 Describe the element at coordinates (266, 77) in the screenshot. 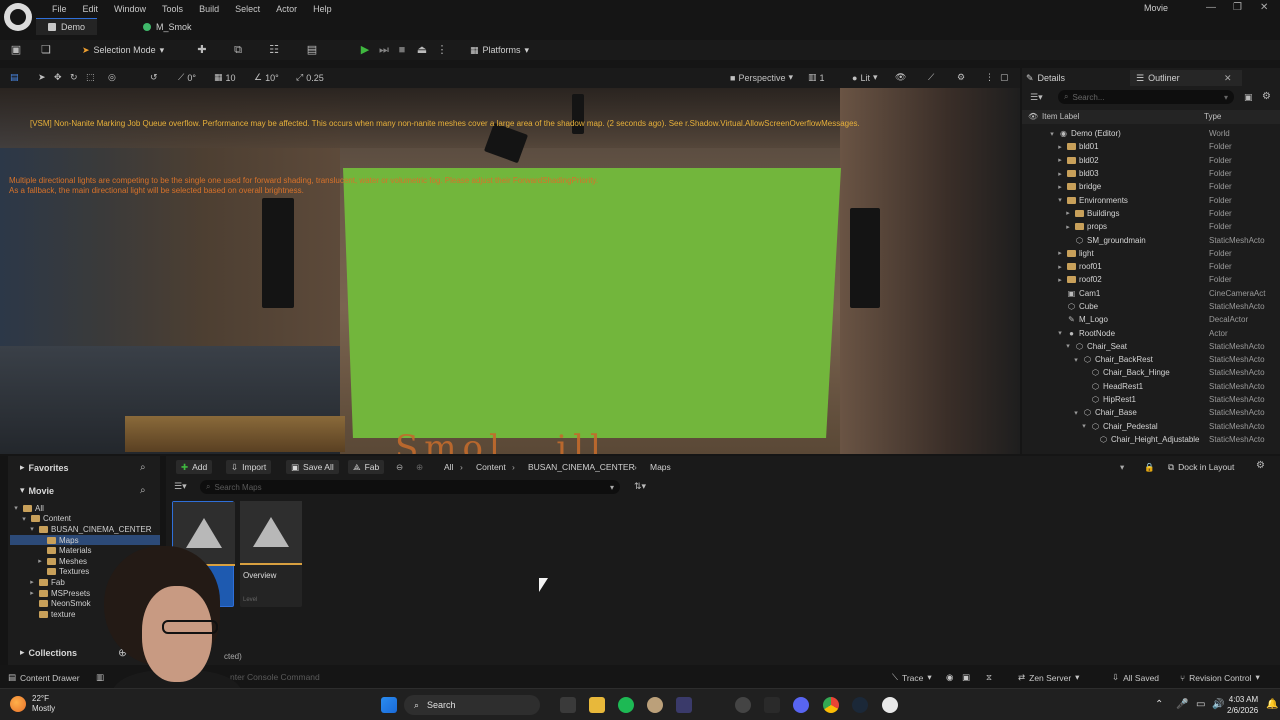

I see `angle-snap-toggle: ∠ 10°` at that location.